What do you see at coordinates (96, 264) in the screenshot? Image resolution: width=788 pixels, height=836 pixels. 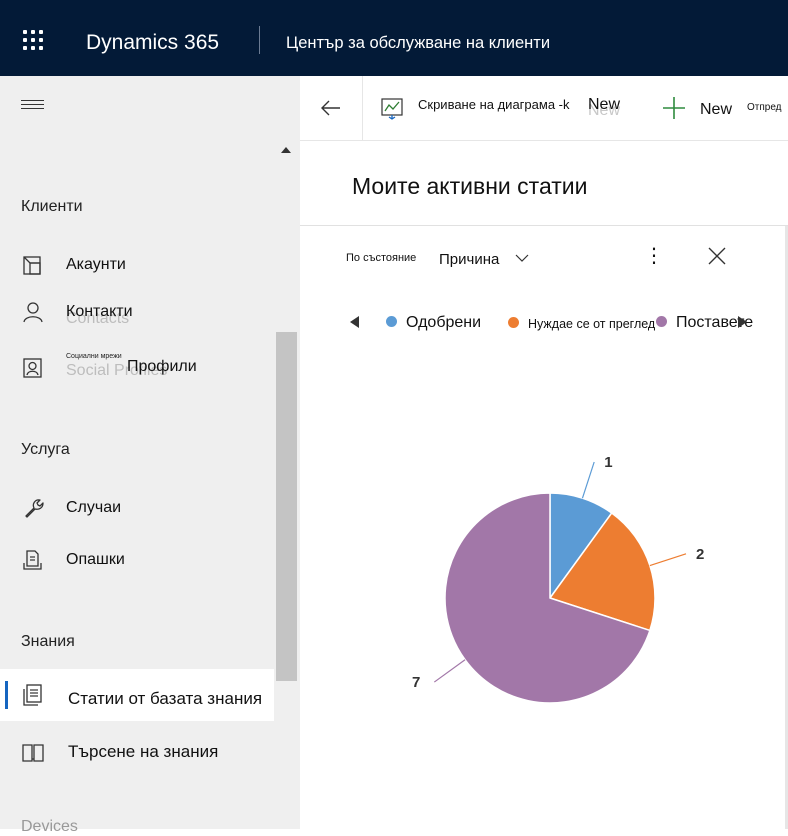 I see `sidebar-item-label: Акаунти` at bounding box center [96, 264].